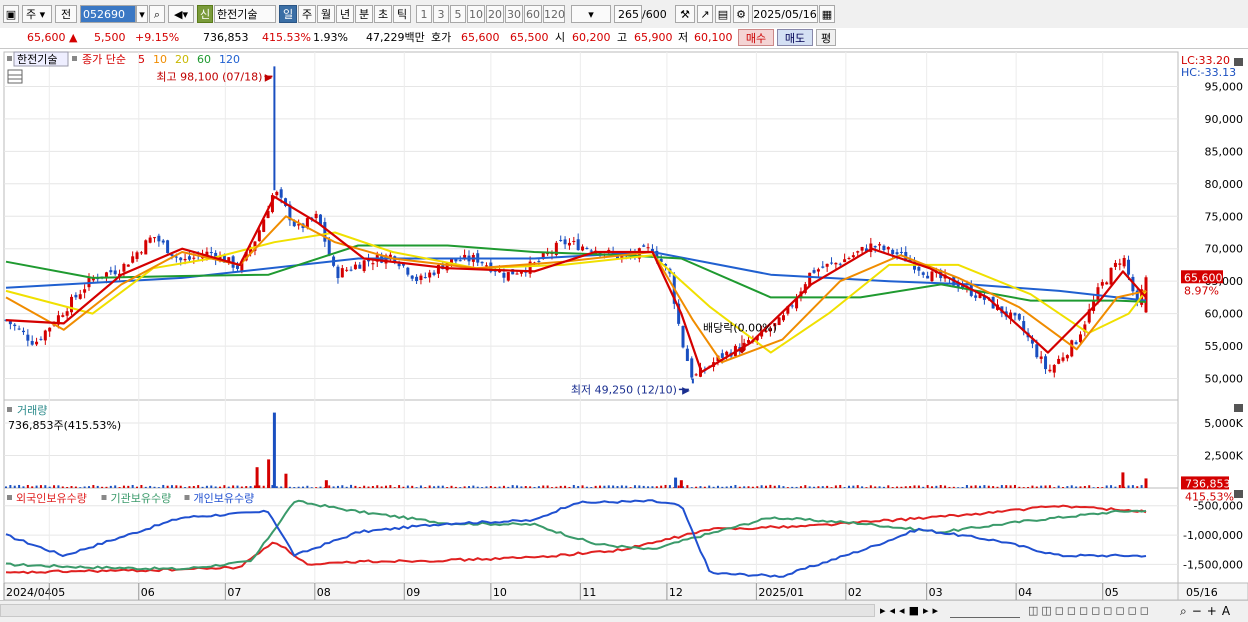 This screenshot has height=622, width=1248. Describe the element at coordinates (11, 14) in the screenshot. I see `layout-icon: ▣` at that location.